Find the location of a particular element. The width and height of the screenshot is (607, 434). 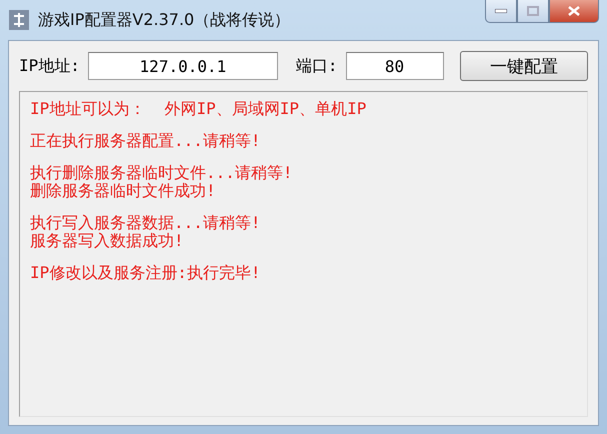

close-button is located at coordinates (574, 11).